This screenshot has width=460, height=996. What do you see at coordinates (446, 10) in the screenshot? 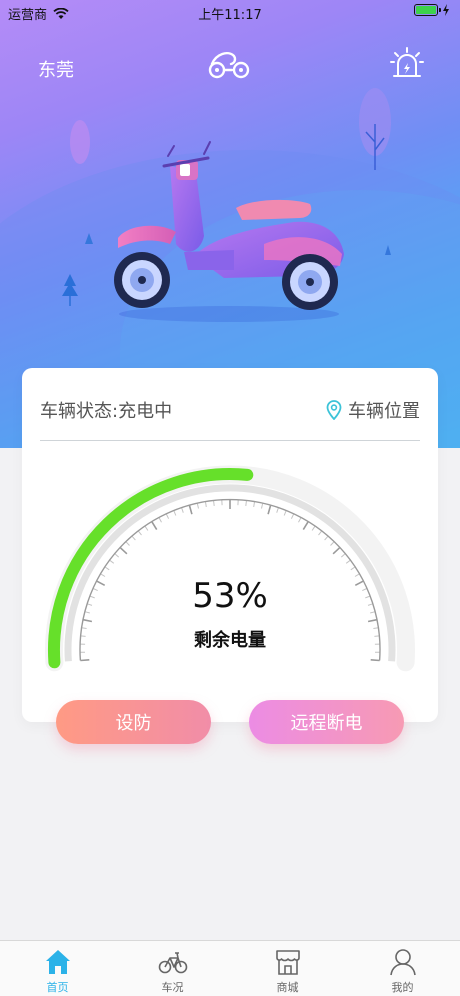
I see `charging-icon` at bounding box center [446, 10].